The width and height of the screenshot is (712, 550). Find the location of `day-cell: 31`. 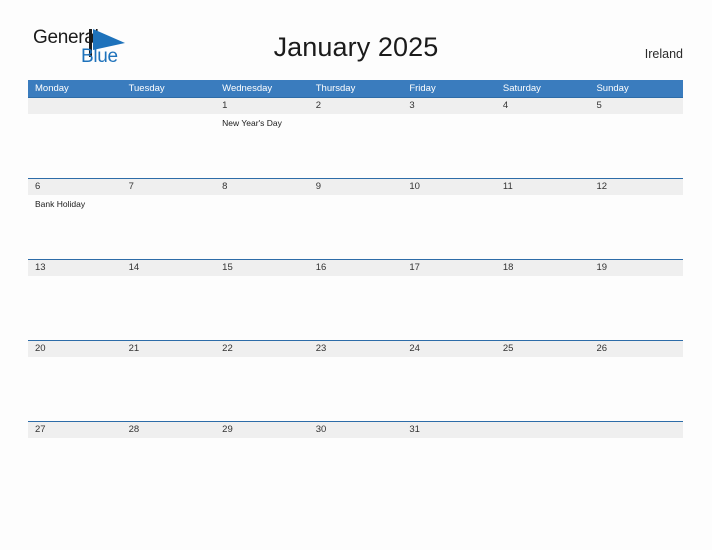

day-cell: 31 is located at coordinates (449, 462).